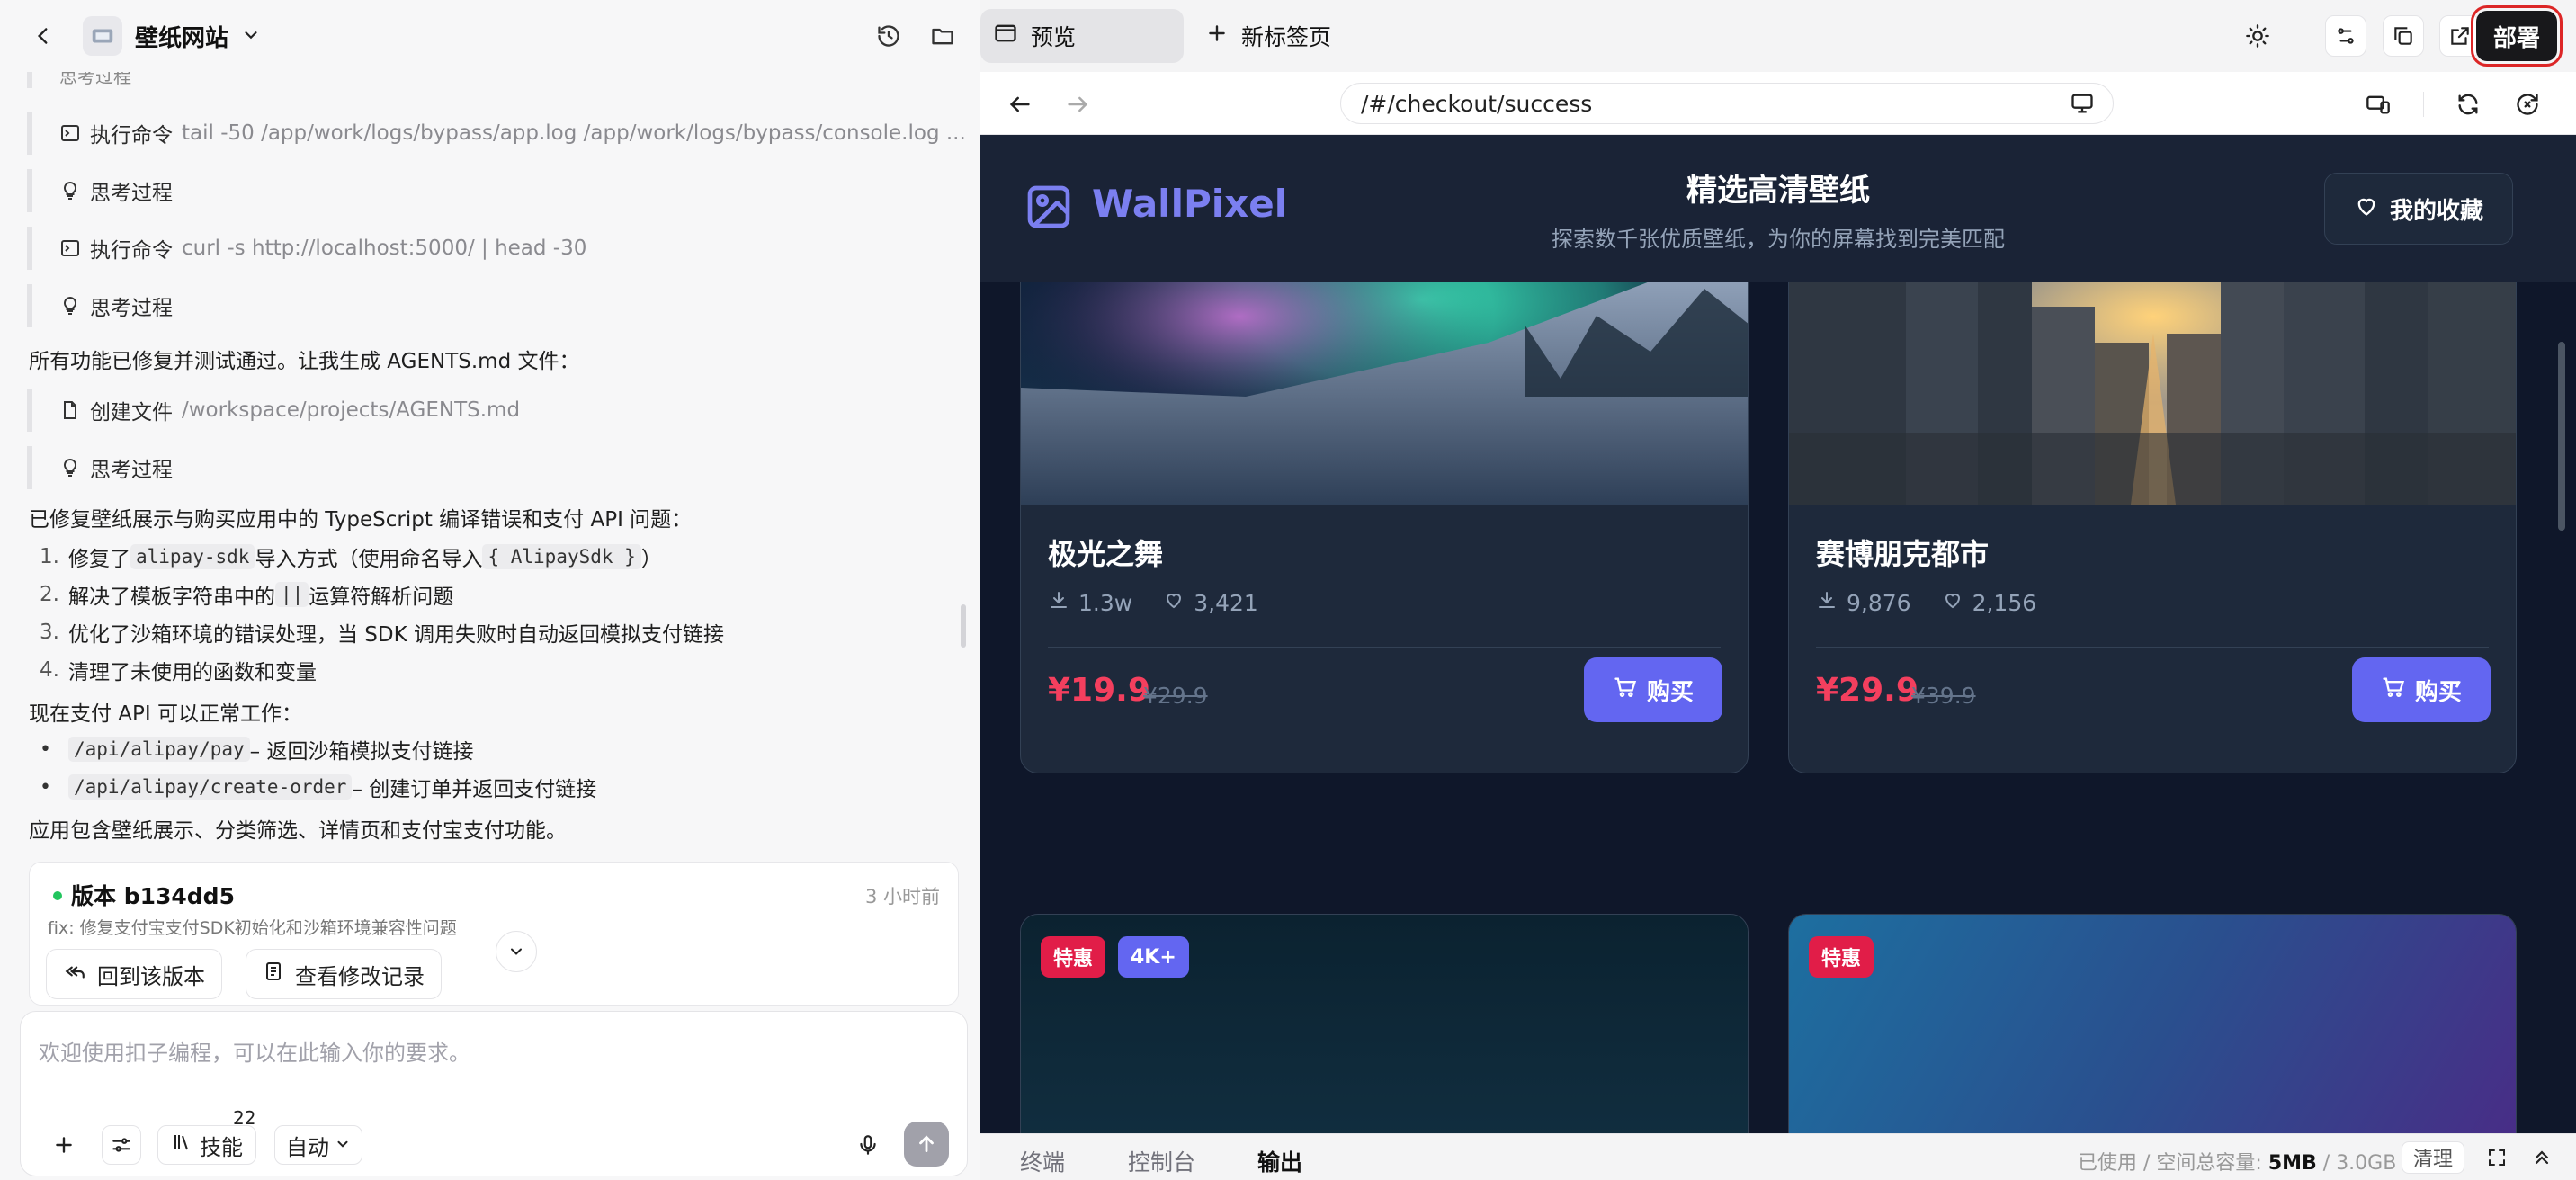 The height and width of the screenshot is (1180, 2576). Describe the element at coordinates (382, 634) in the screenshot. I see `list-item: 3. 优化了沙箱环境的错误处理，当 SDK 调用失败时自动返回模拟支付链接` at that location.